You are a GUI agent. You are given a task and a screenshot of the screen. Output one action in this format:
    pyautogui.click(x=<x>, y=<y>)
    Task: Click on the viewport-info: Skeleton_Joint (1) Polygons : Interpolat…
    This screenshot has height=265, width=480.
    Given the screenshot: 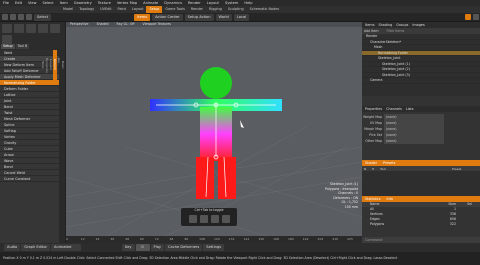 What is the action you would take?
    pyautogui.click(x=341, y=195)
    